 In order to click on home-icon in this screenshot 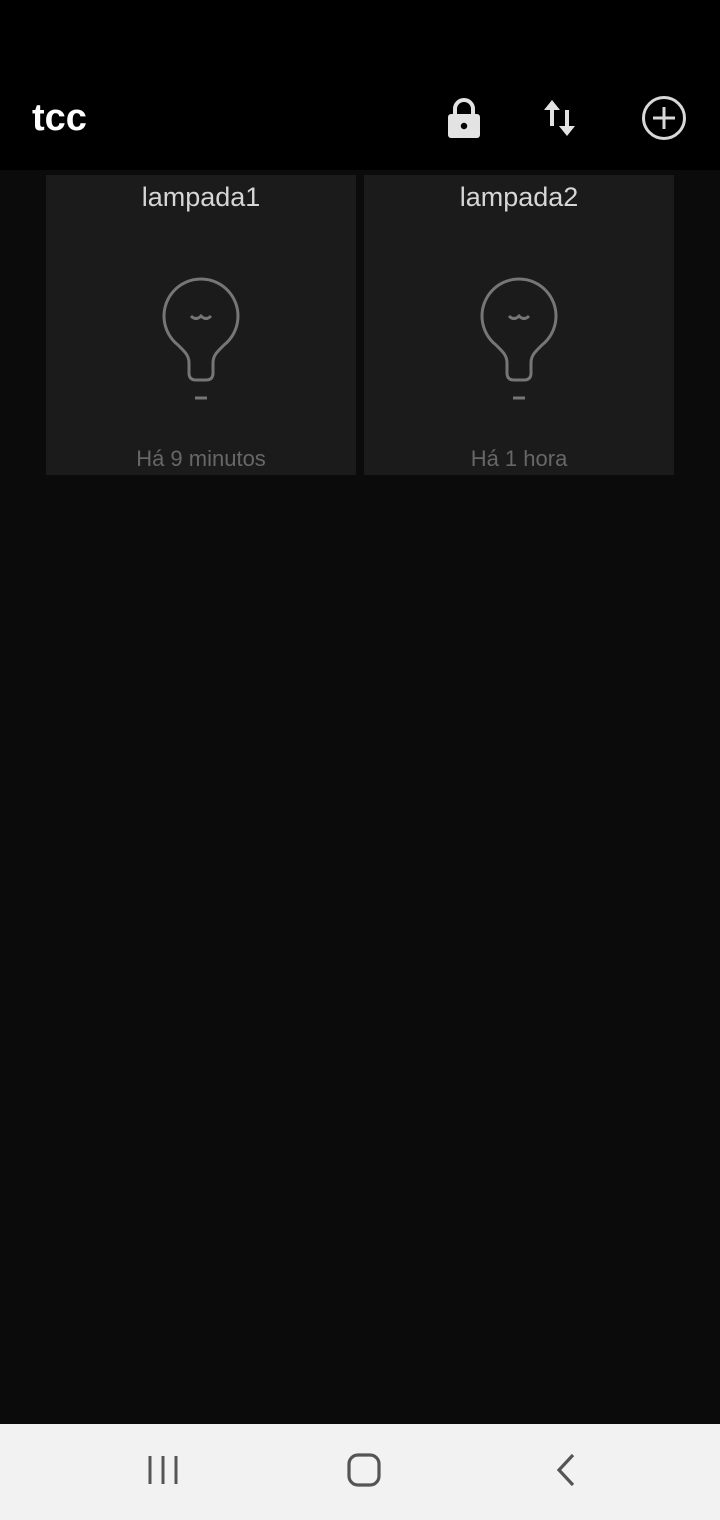, I will do `click(364, 1472)`.